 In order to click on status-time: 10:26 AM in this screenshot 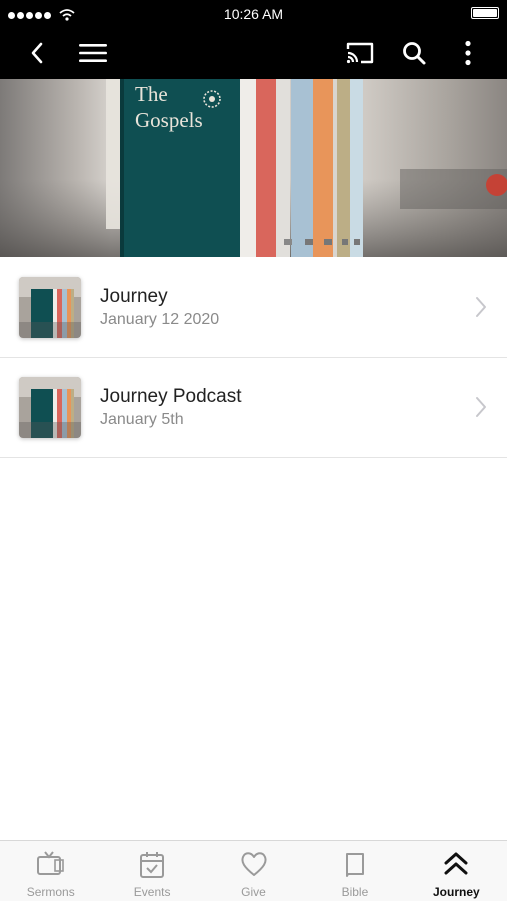, I will do `click(253, 14)`.